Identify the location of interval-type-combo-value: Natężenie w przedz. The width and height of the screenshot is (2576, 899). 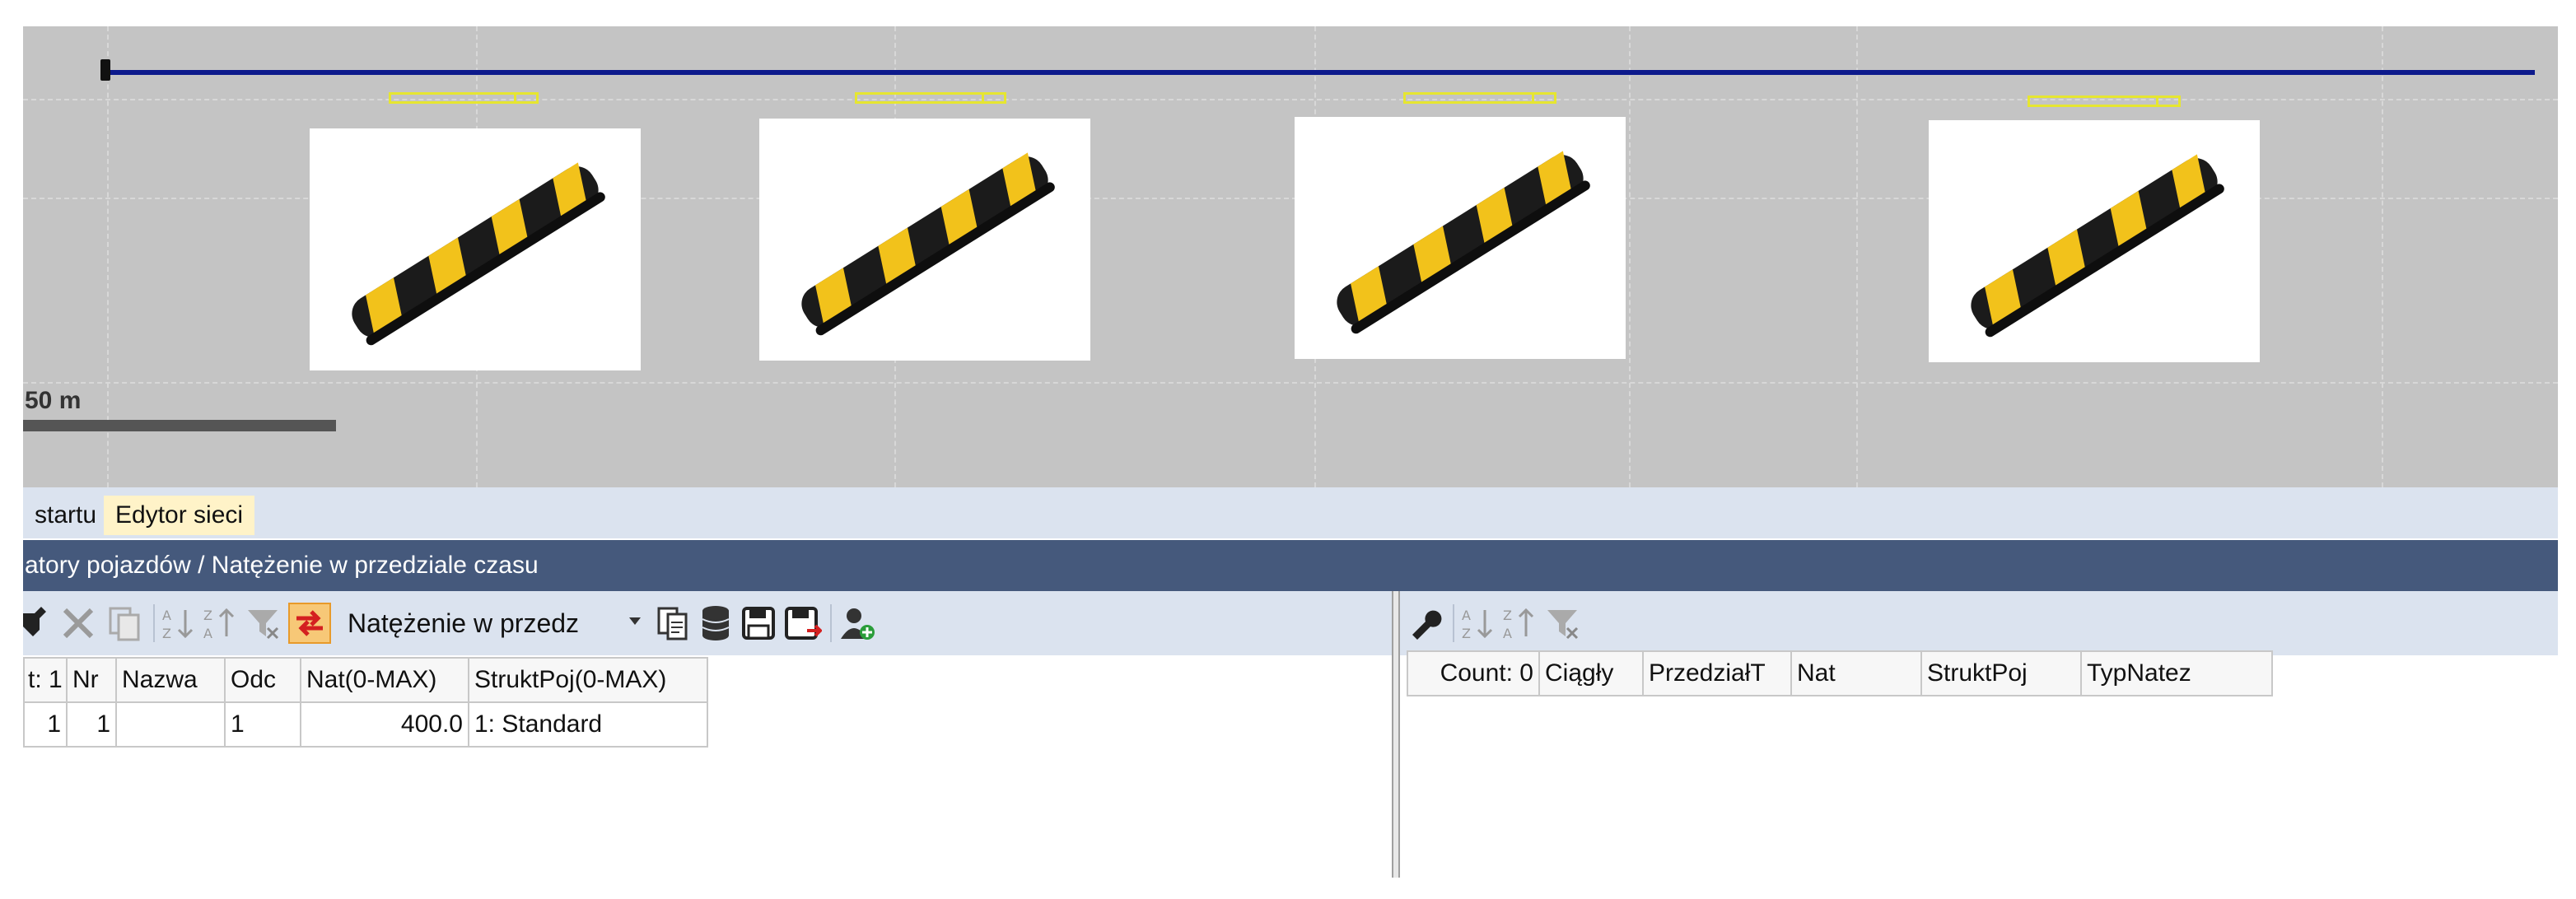
(464, 623).